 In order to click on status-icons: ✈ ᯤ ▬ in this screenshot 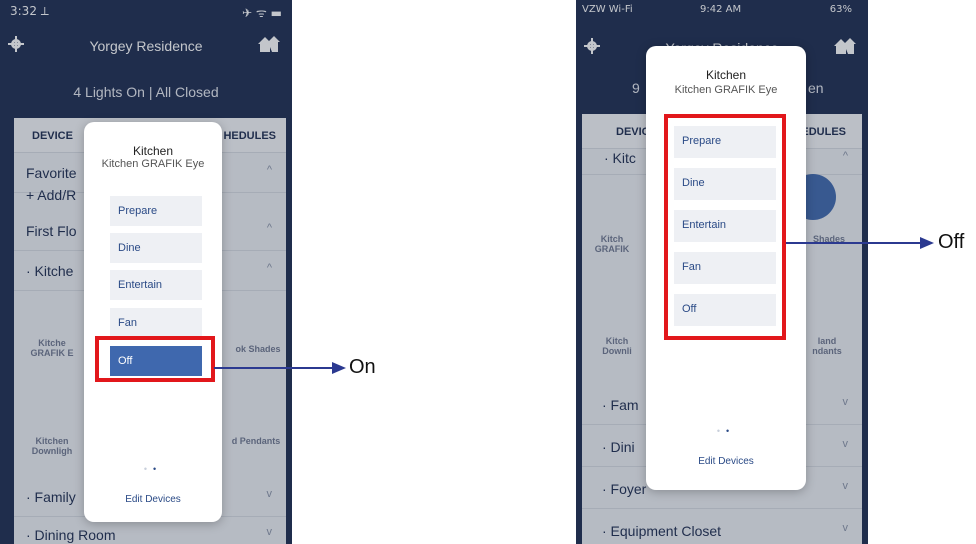, I will do `click(262, 13)`.